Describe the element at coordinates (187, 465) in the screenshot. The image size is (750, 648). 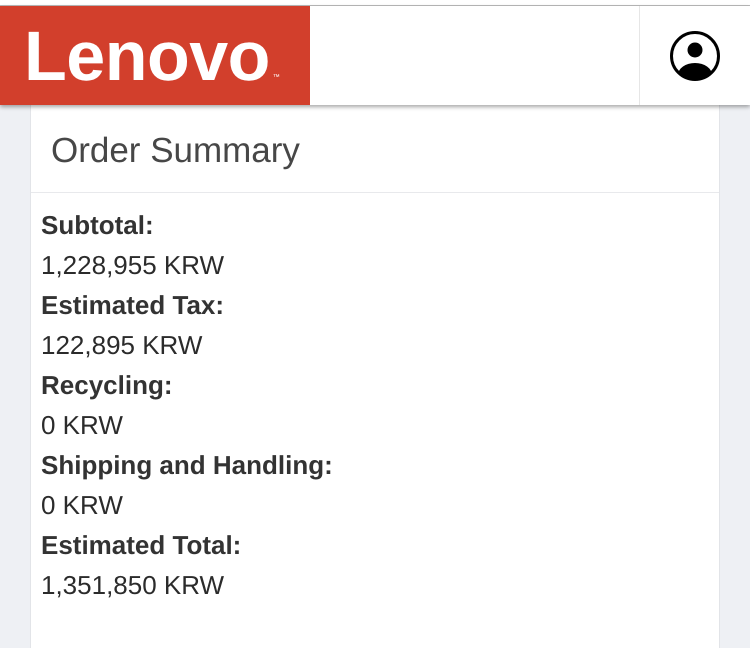
I see `summary-label: Shipping and Handling:` at that location.